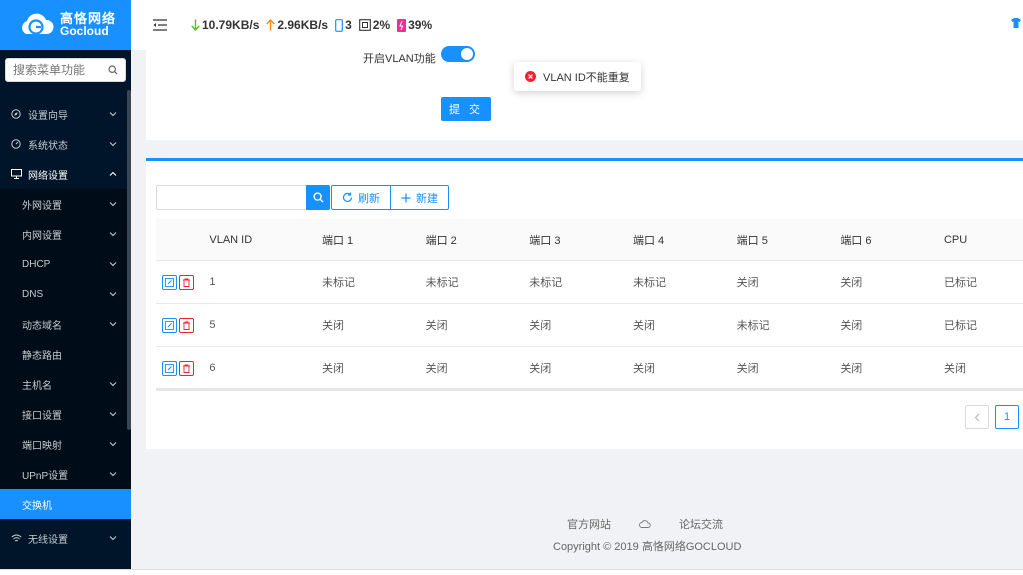 The image size is (1023, 575). What do you see at coordinates (65, 354) in the screenshot?
I see `sidebar-item-static-route: 静态路由` at bounding box center [65, 354].